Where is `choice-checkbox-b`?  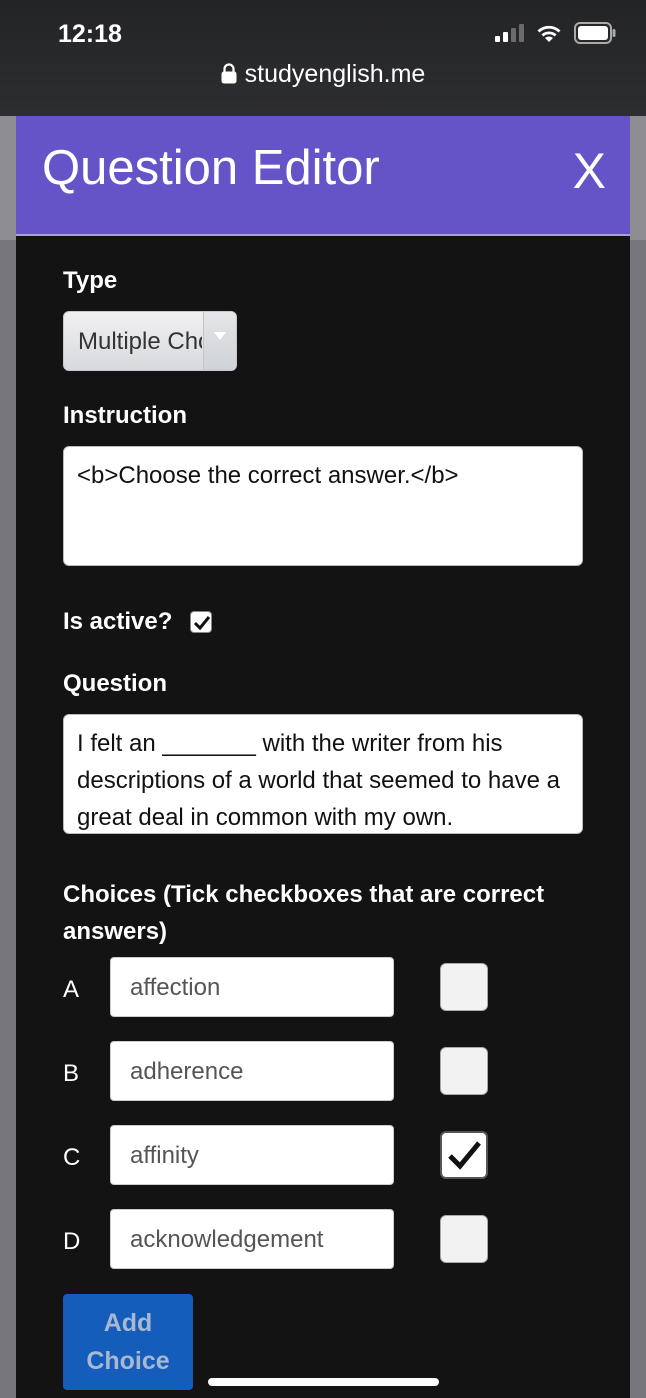
choice-checkbox-b is located at coordinates (464, 1071).